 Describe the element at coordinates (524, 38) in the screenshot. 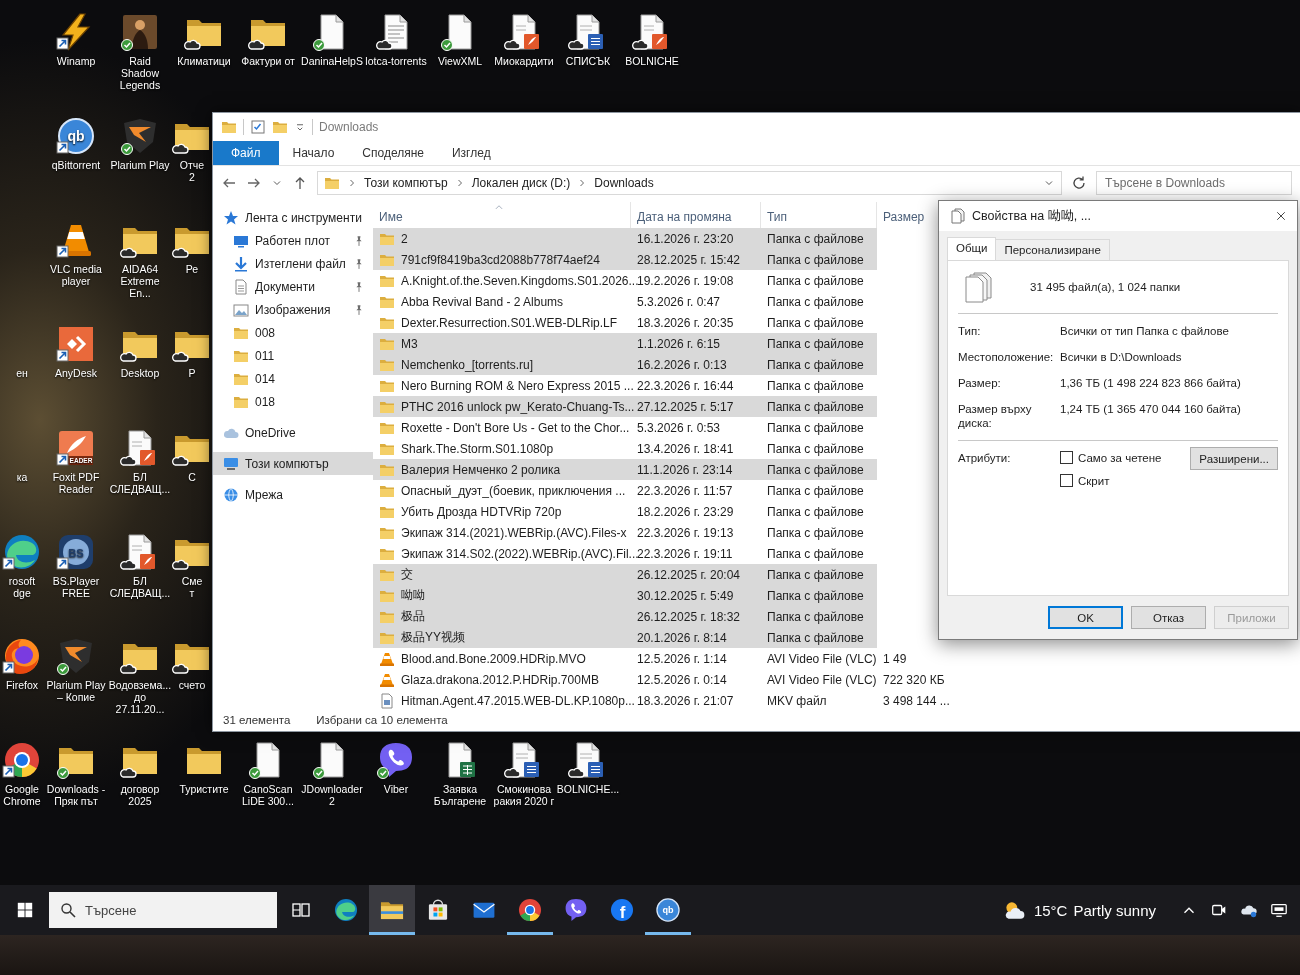

I see `desktop-item: Миокардити` at that location.